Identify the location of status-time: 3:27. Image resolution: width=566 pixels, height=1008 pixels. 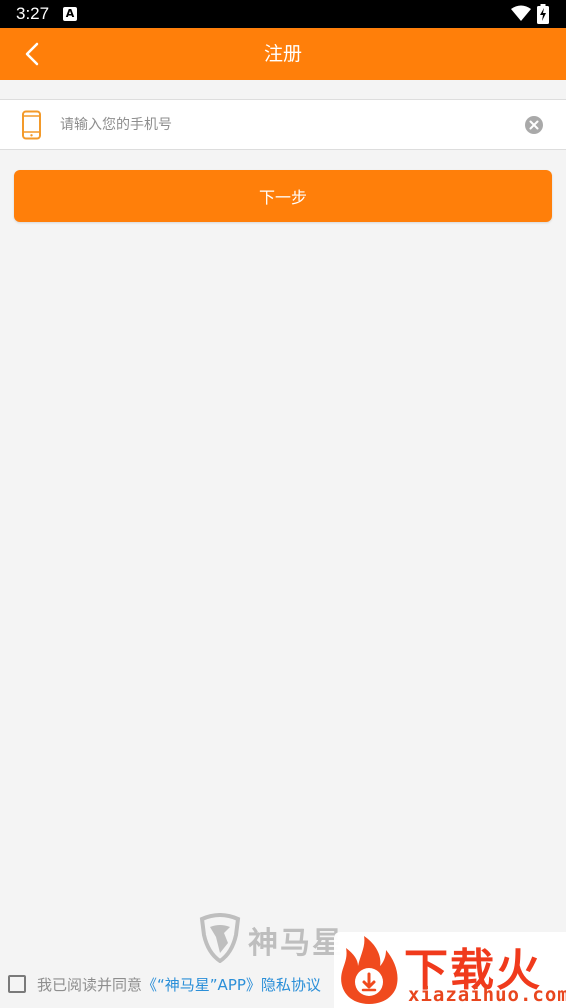
(33, 13).